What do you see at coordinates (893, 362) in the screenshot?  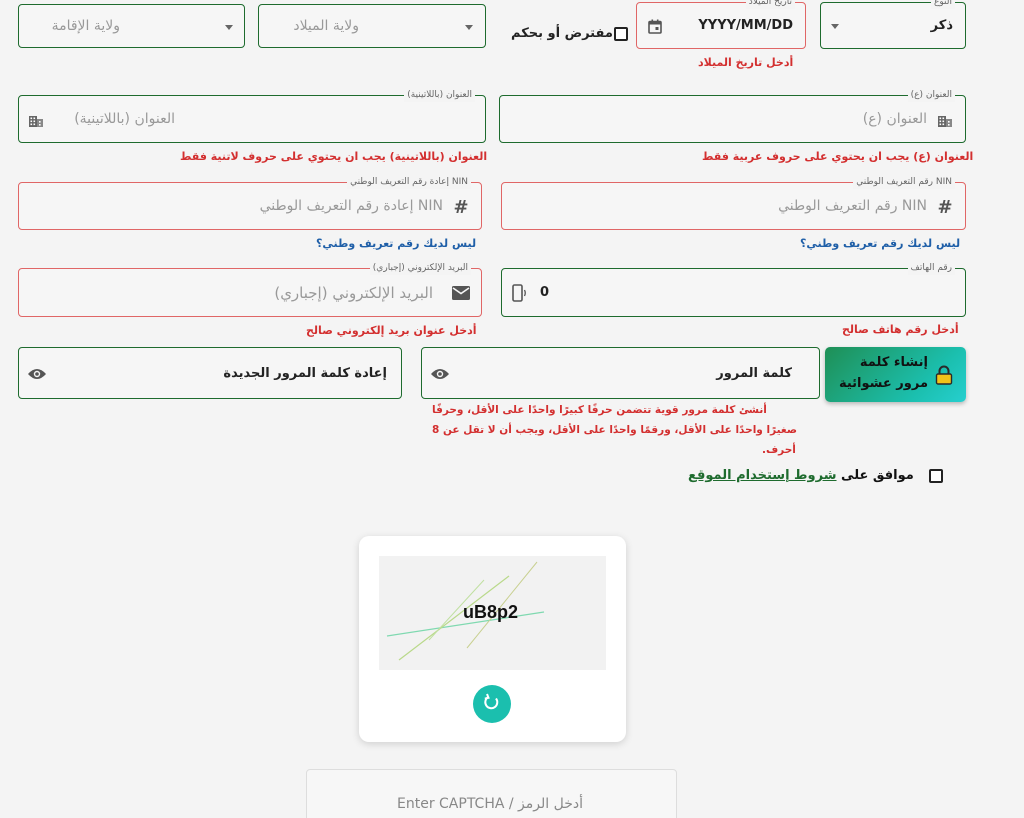 I see `generate-password-line1: إنشاء كلمة` at bounding box center [893, 362].